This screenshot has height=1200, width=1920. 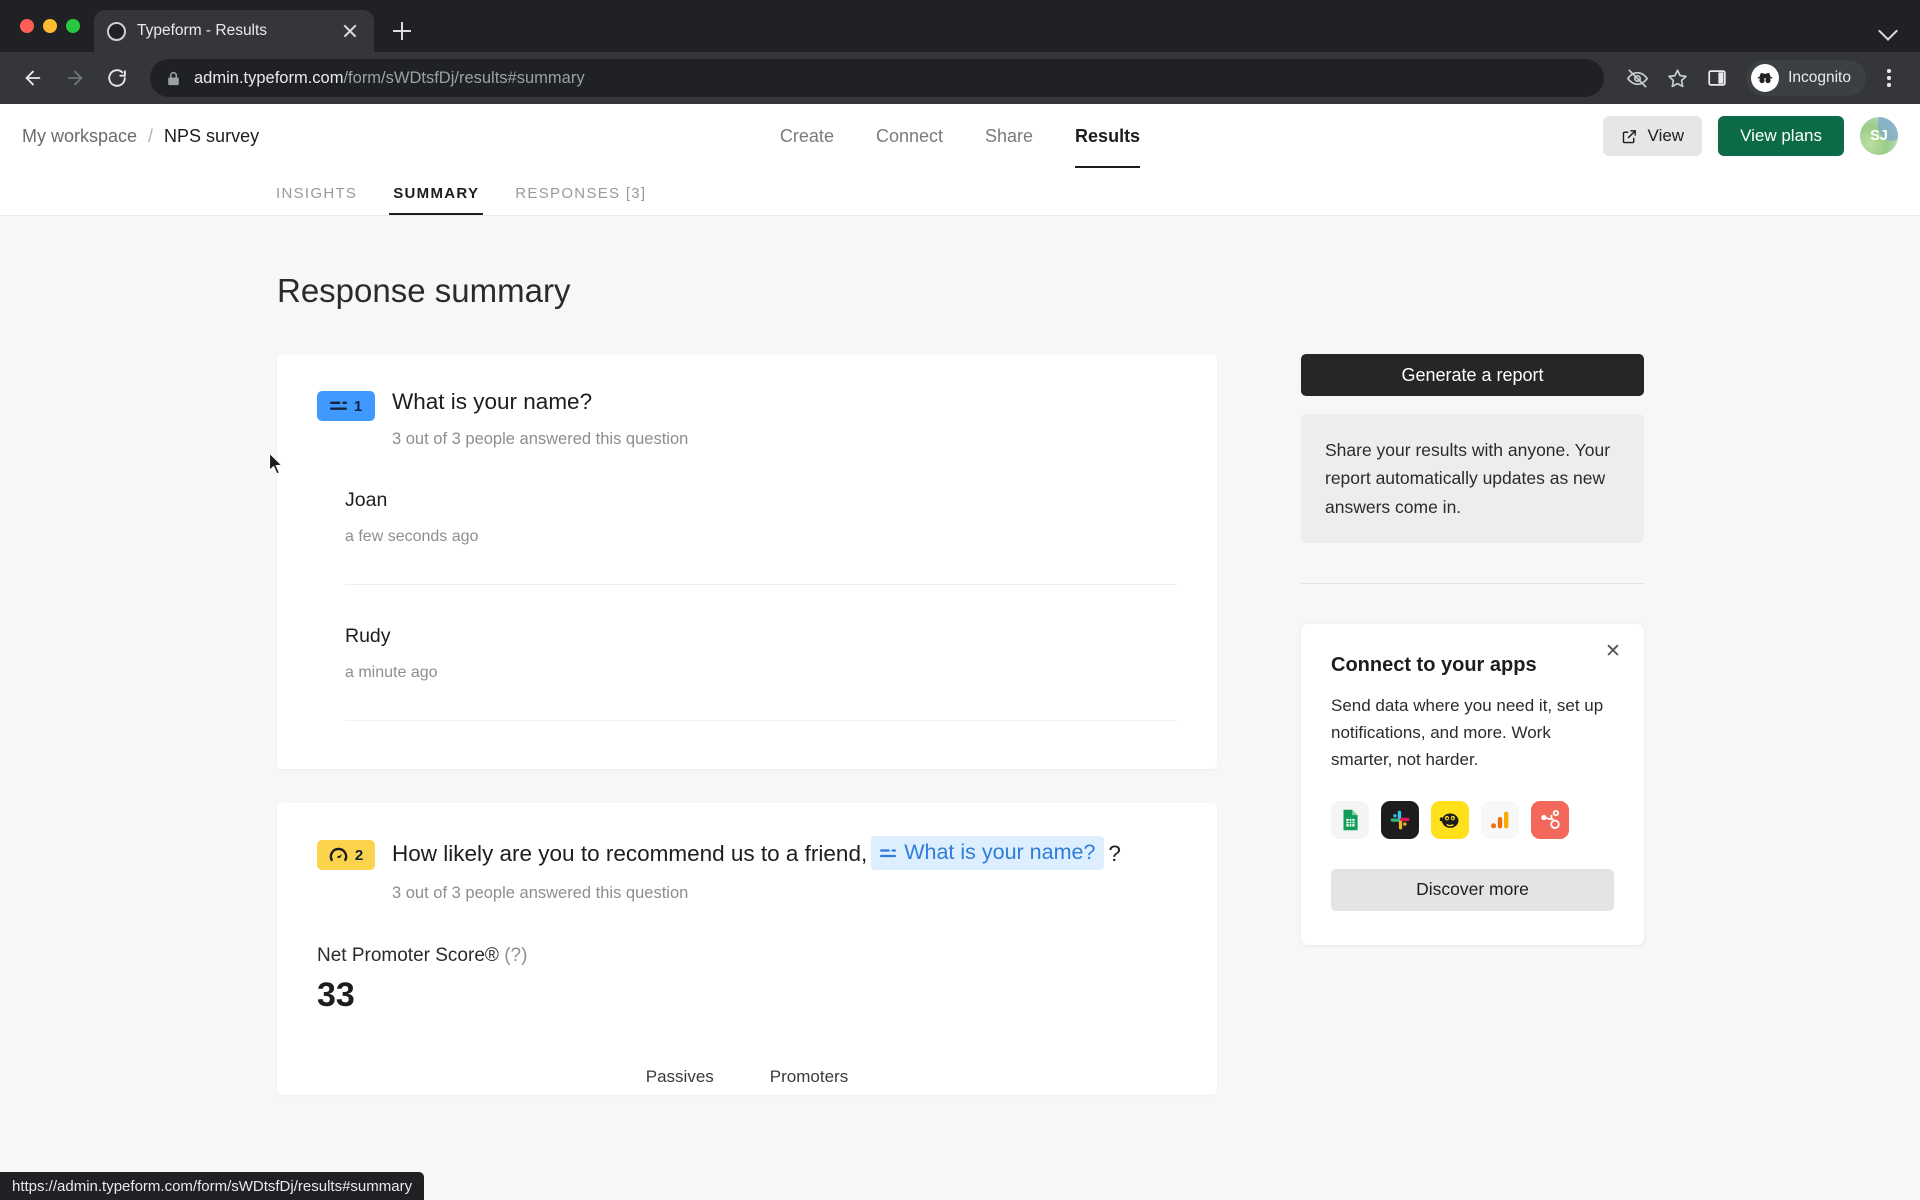 I want to click on results-subtabs: INSIGHTS SUMMARY RESPONSES [3], so click(x=960, y=192).